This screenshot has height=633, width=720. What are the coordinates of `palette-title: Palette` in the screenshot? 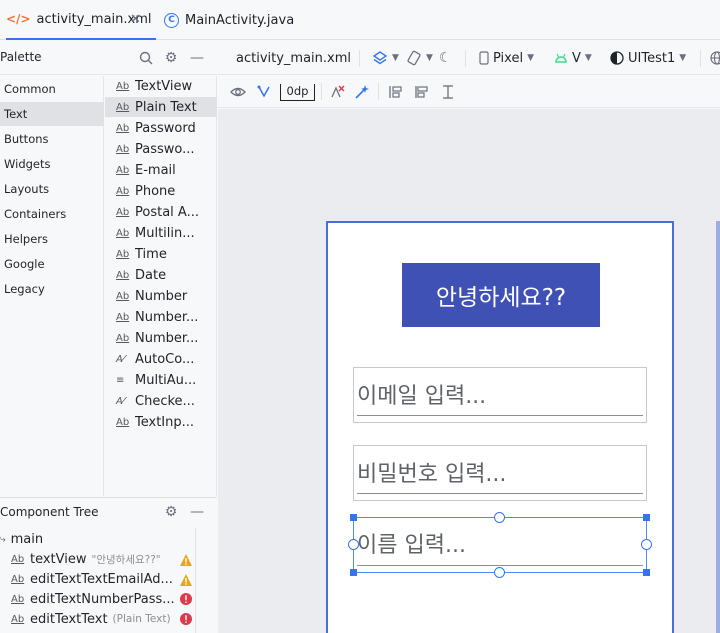 It's located at (21, 57).